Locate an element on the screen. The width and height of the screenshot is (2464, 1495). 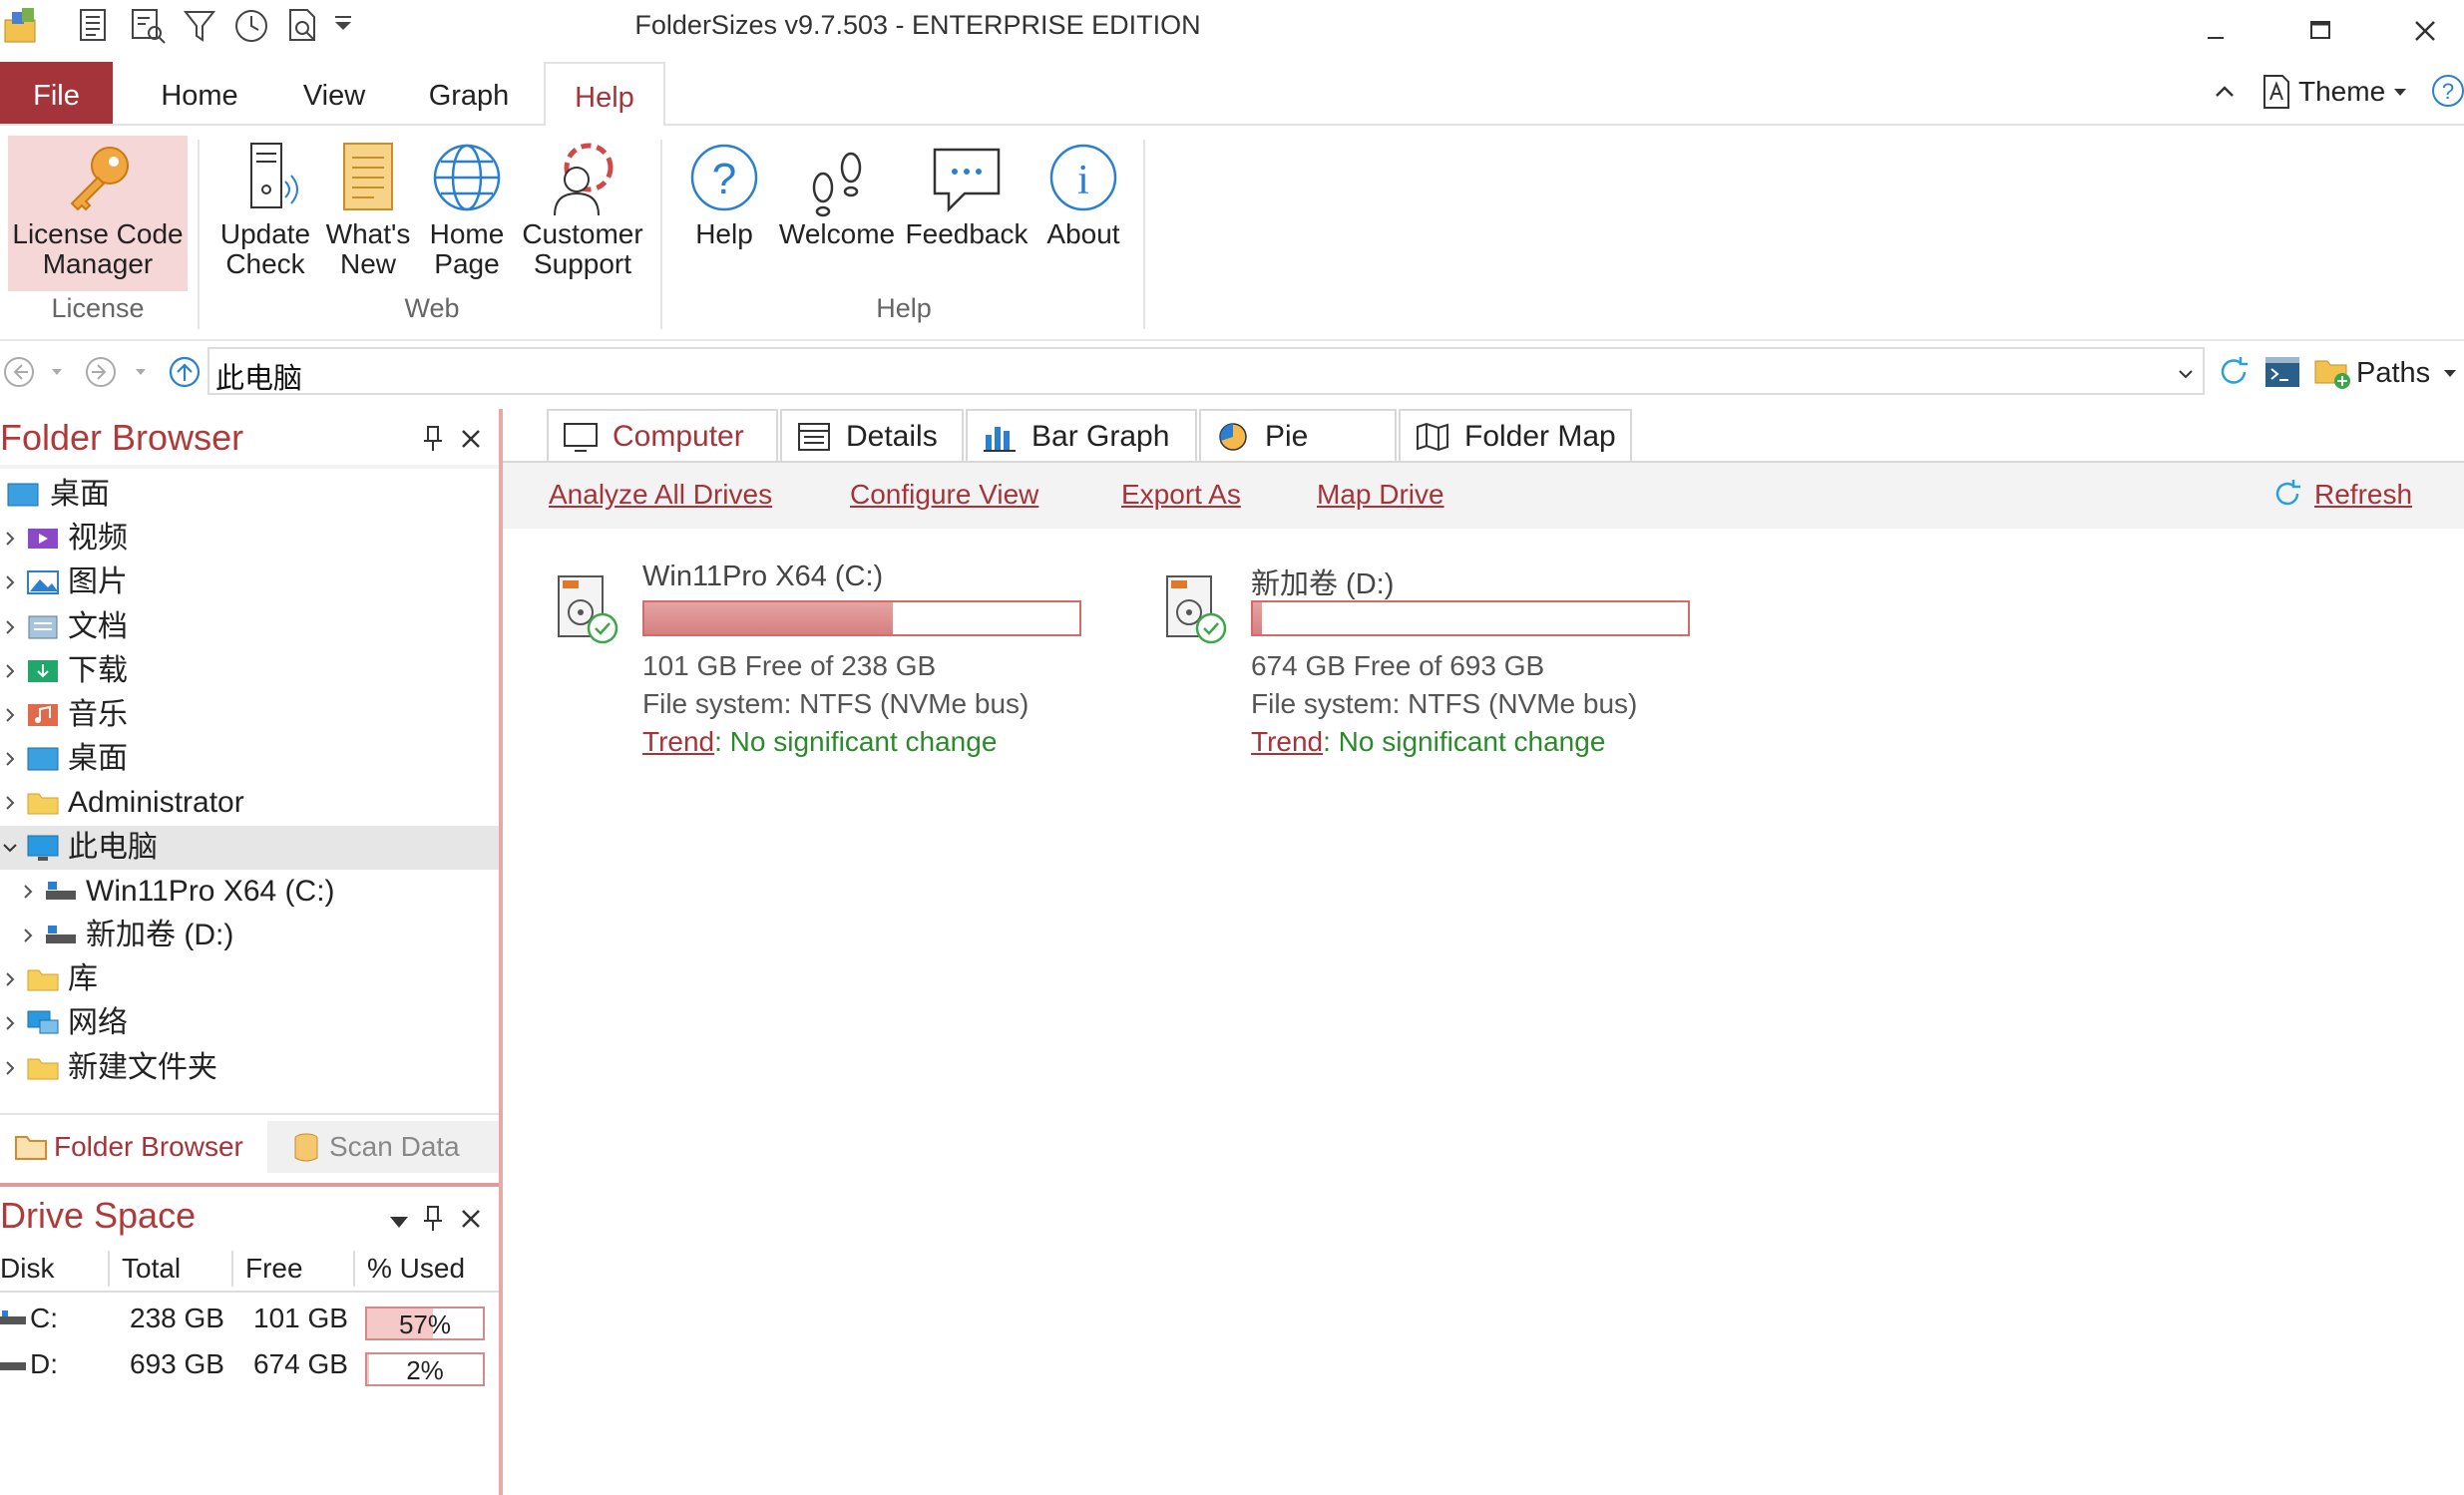
folder-icon is located at coordinates (43, 979).